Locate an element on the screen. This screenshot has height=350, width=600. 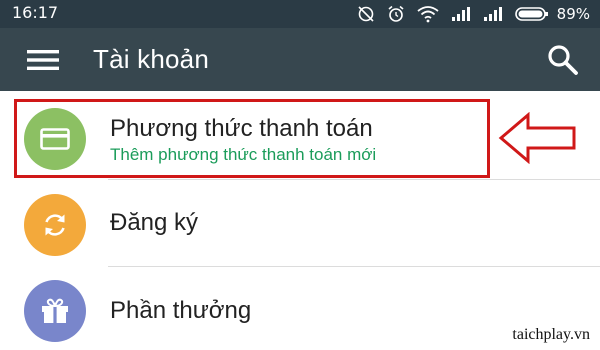
wifi-icon is located at coordinates (428, 14).